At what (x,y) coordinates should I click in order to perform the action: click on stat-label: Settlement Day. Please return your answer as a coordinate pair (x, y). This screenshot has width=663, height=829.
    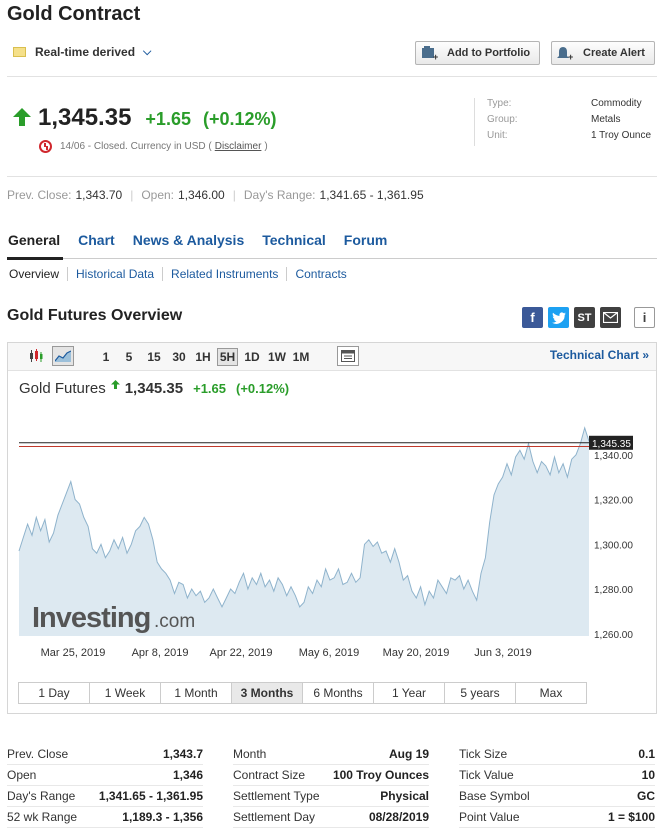
    Looking at the image, I should click on (274, 817).